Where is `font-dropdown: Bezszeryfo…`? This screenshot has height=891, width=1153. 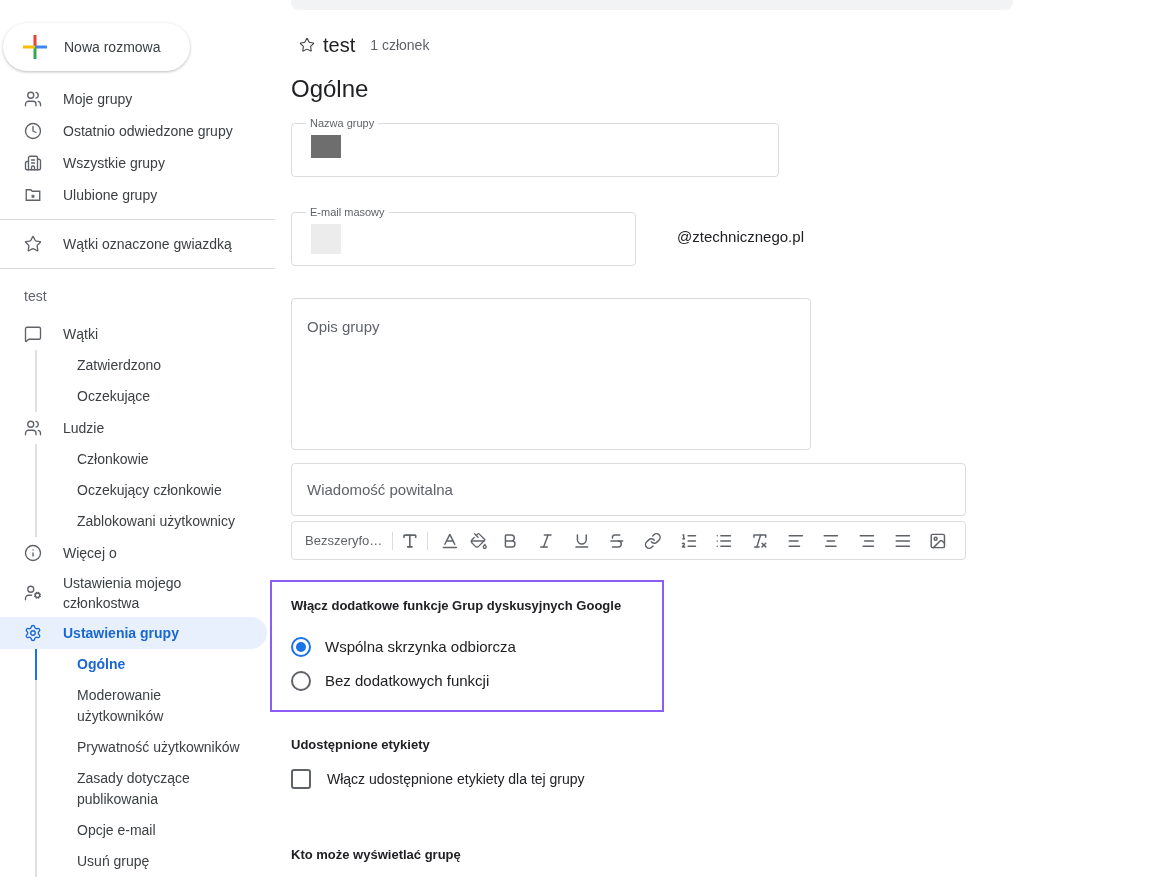 font-dropdown: Bezszeryfo… is located at coordinates (349, 540).